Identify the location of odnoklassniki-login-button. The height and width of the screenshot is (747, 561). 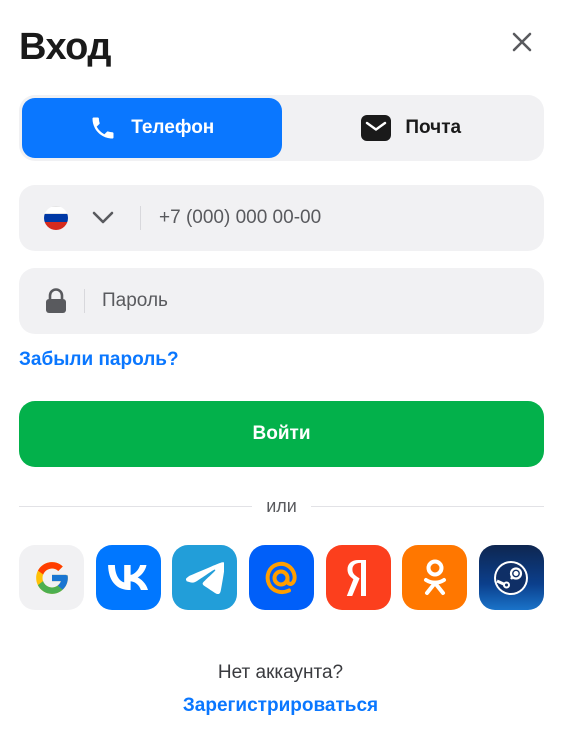
(435, 577).